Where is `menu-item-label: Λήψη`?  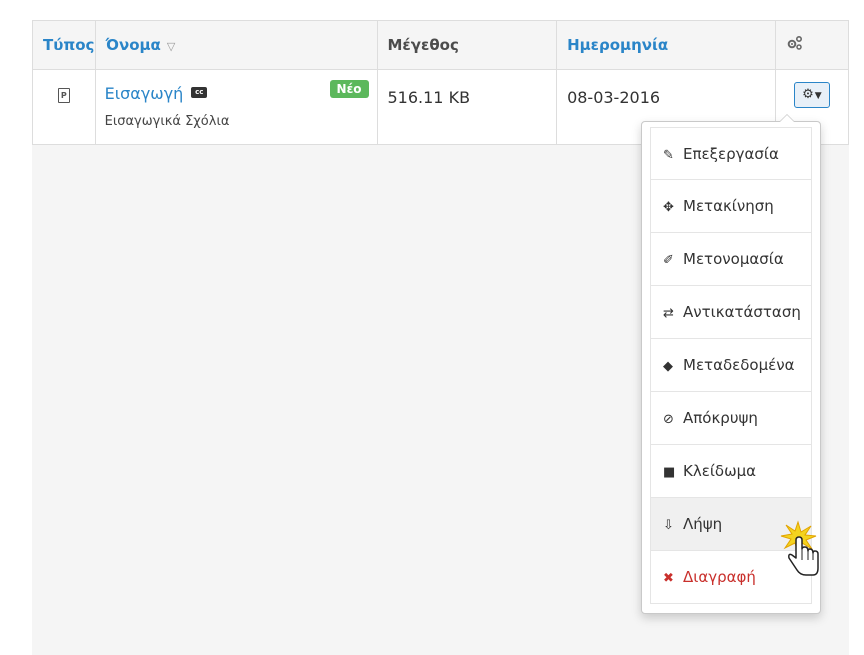 menu-item-label: Λήψη is located at coordinates (703, 524).